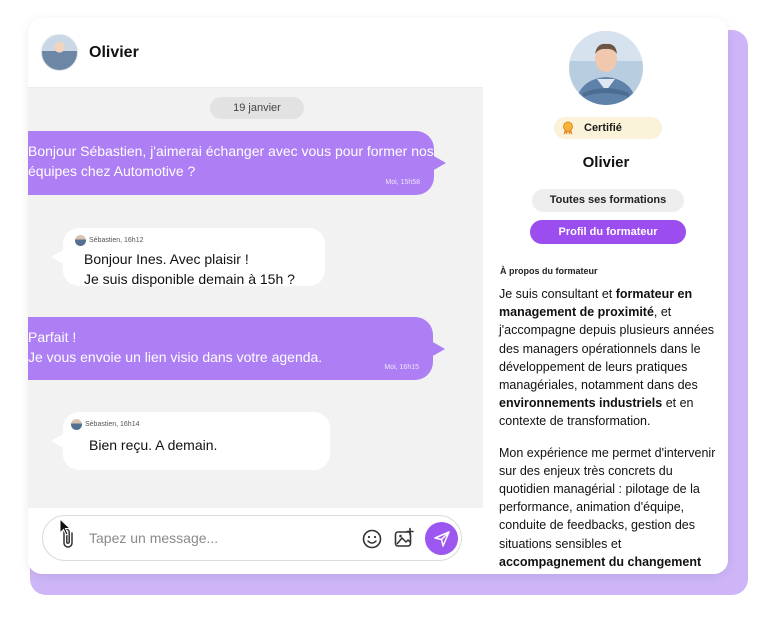  I want to click on about-text-run-bold: accompagnement du changement, so click(600, 561).